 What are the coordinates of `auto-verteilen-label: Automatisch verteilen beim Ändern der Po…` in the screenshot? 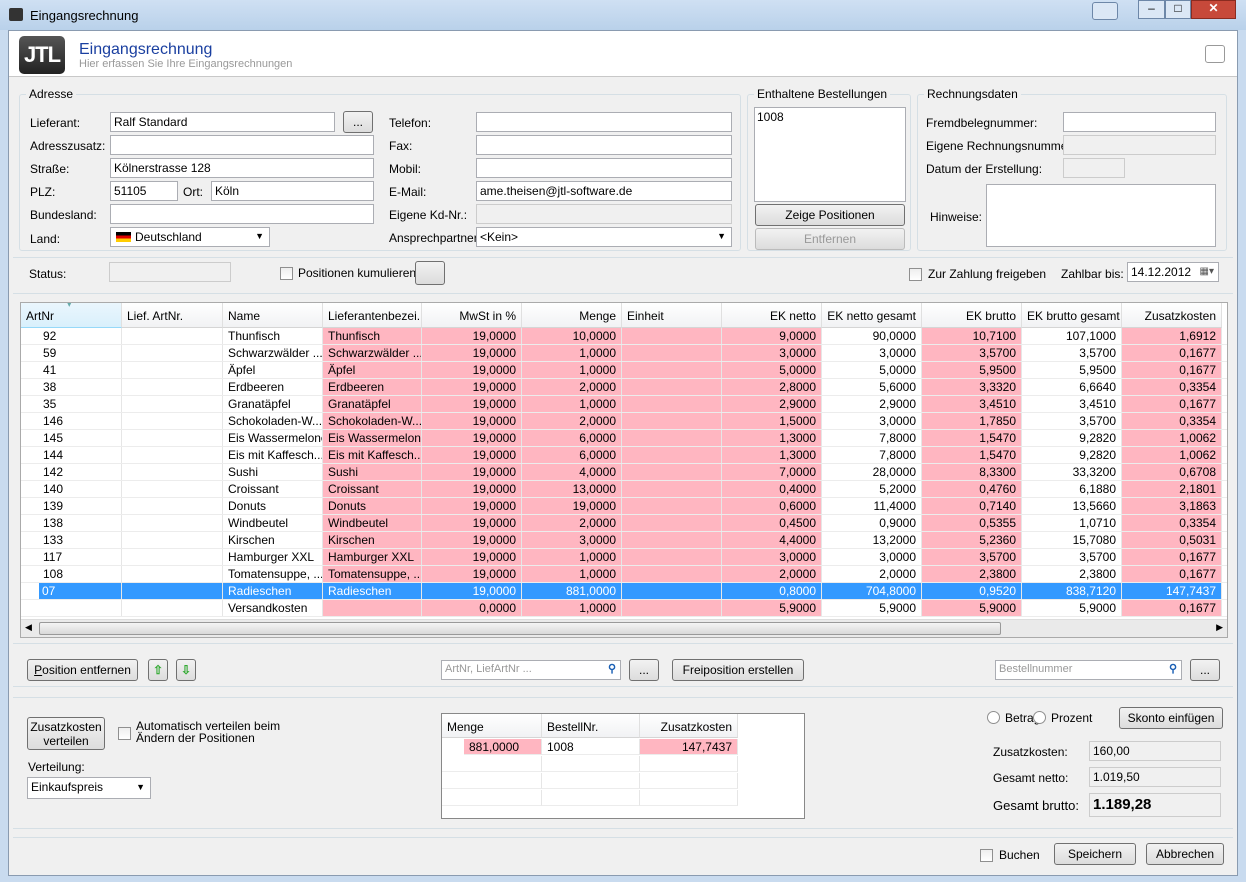 It's located at (216, 732).